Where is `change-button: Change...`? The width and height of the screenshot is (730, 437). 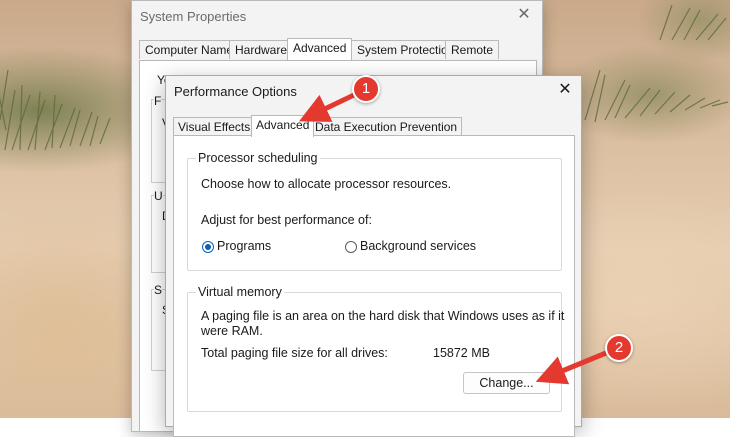
change-button: Change... is located at coordinates (506, 383).